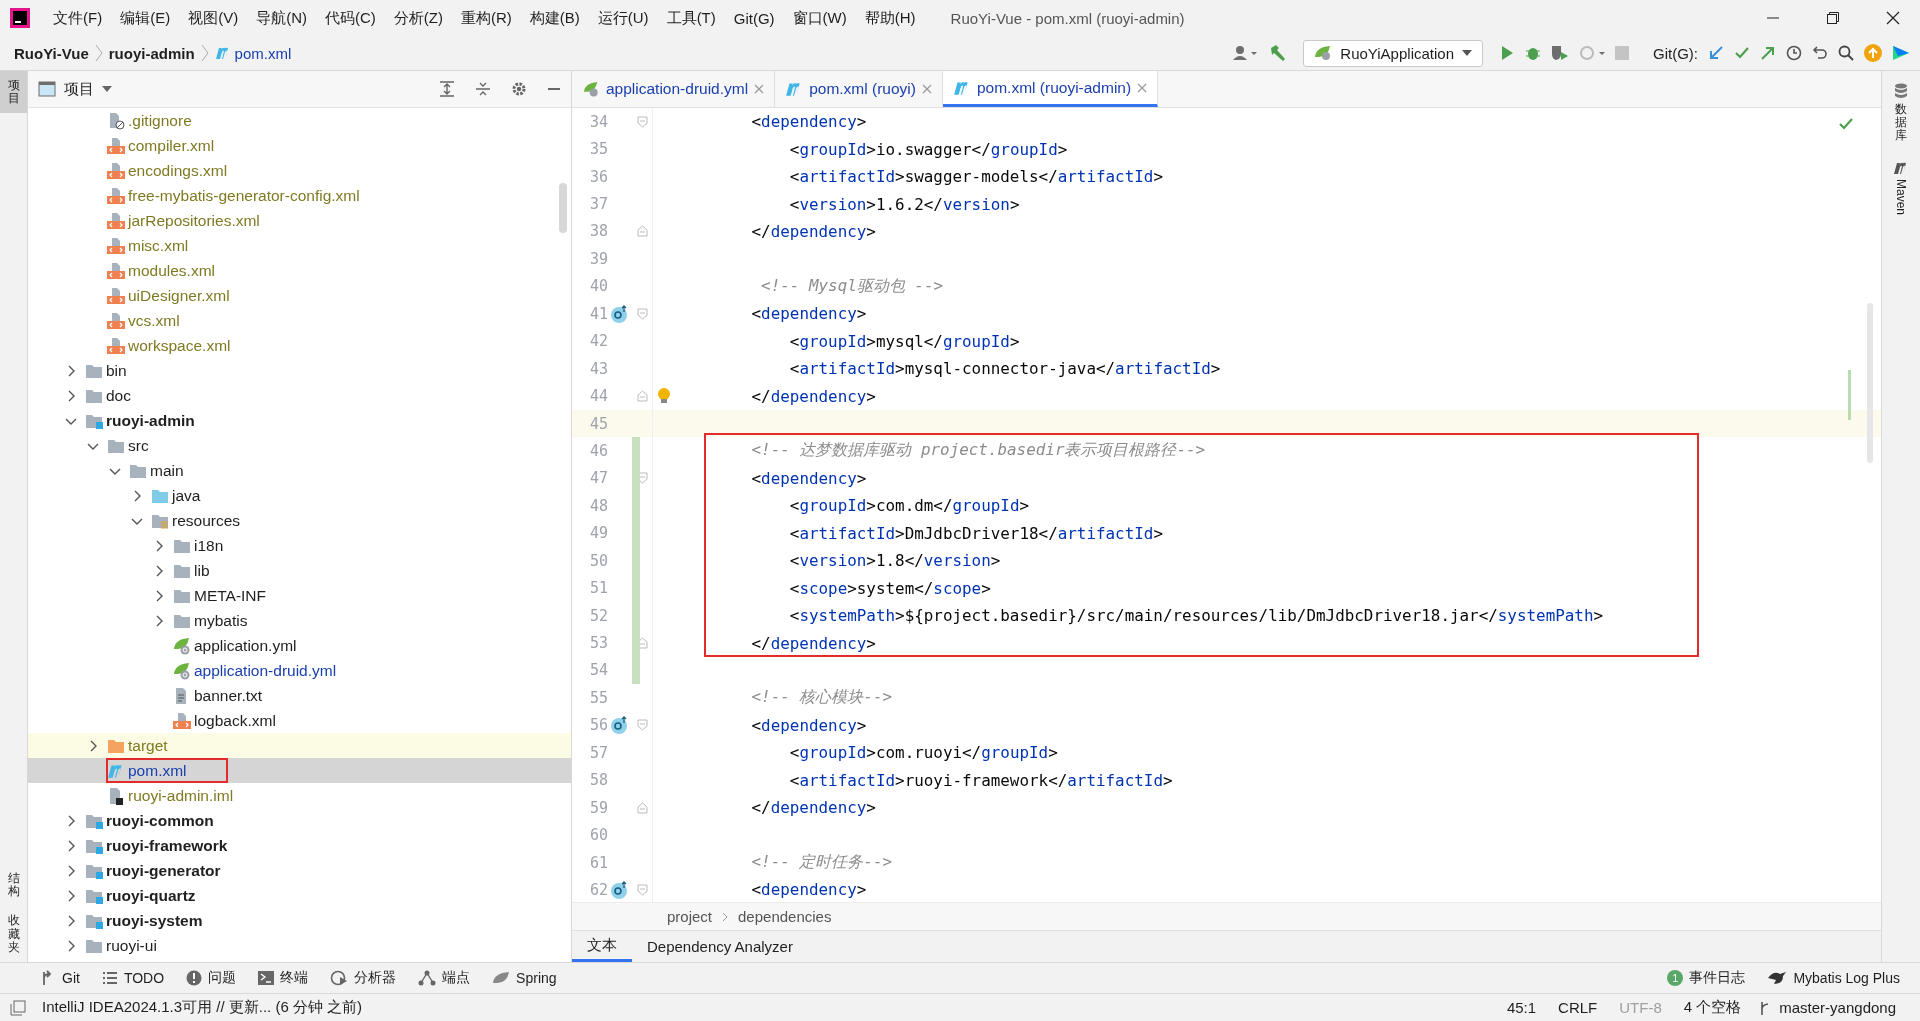  Describe the element at coordinates (444, 978) in the screenshot. I see `tool-window-button: 端点` at that location.